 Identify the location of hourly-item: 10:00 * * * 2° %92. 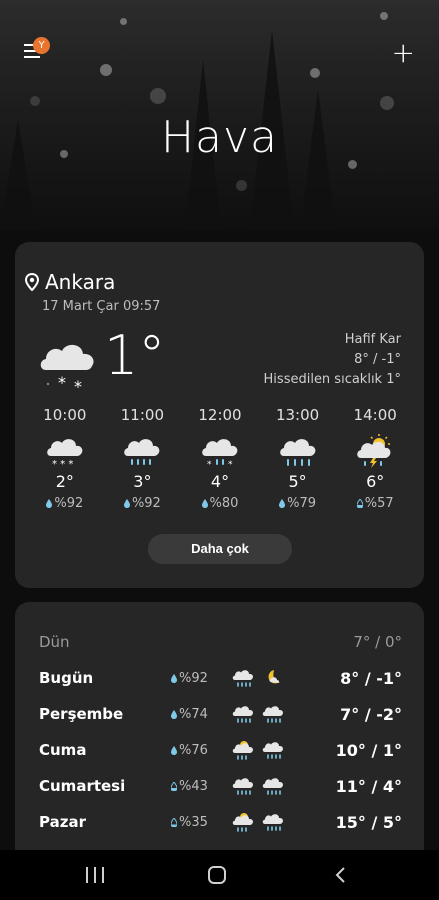
(65, 458).